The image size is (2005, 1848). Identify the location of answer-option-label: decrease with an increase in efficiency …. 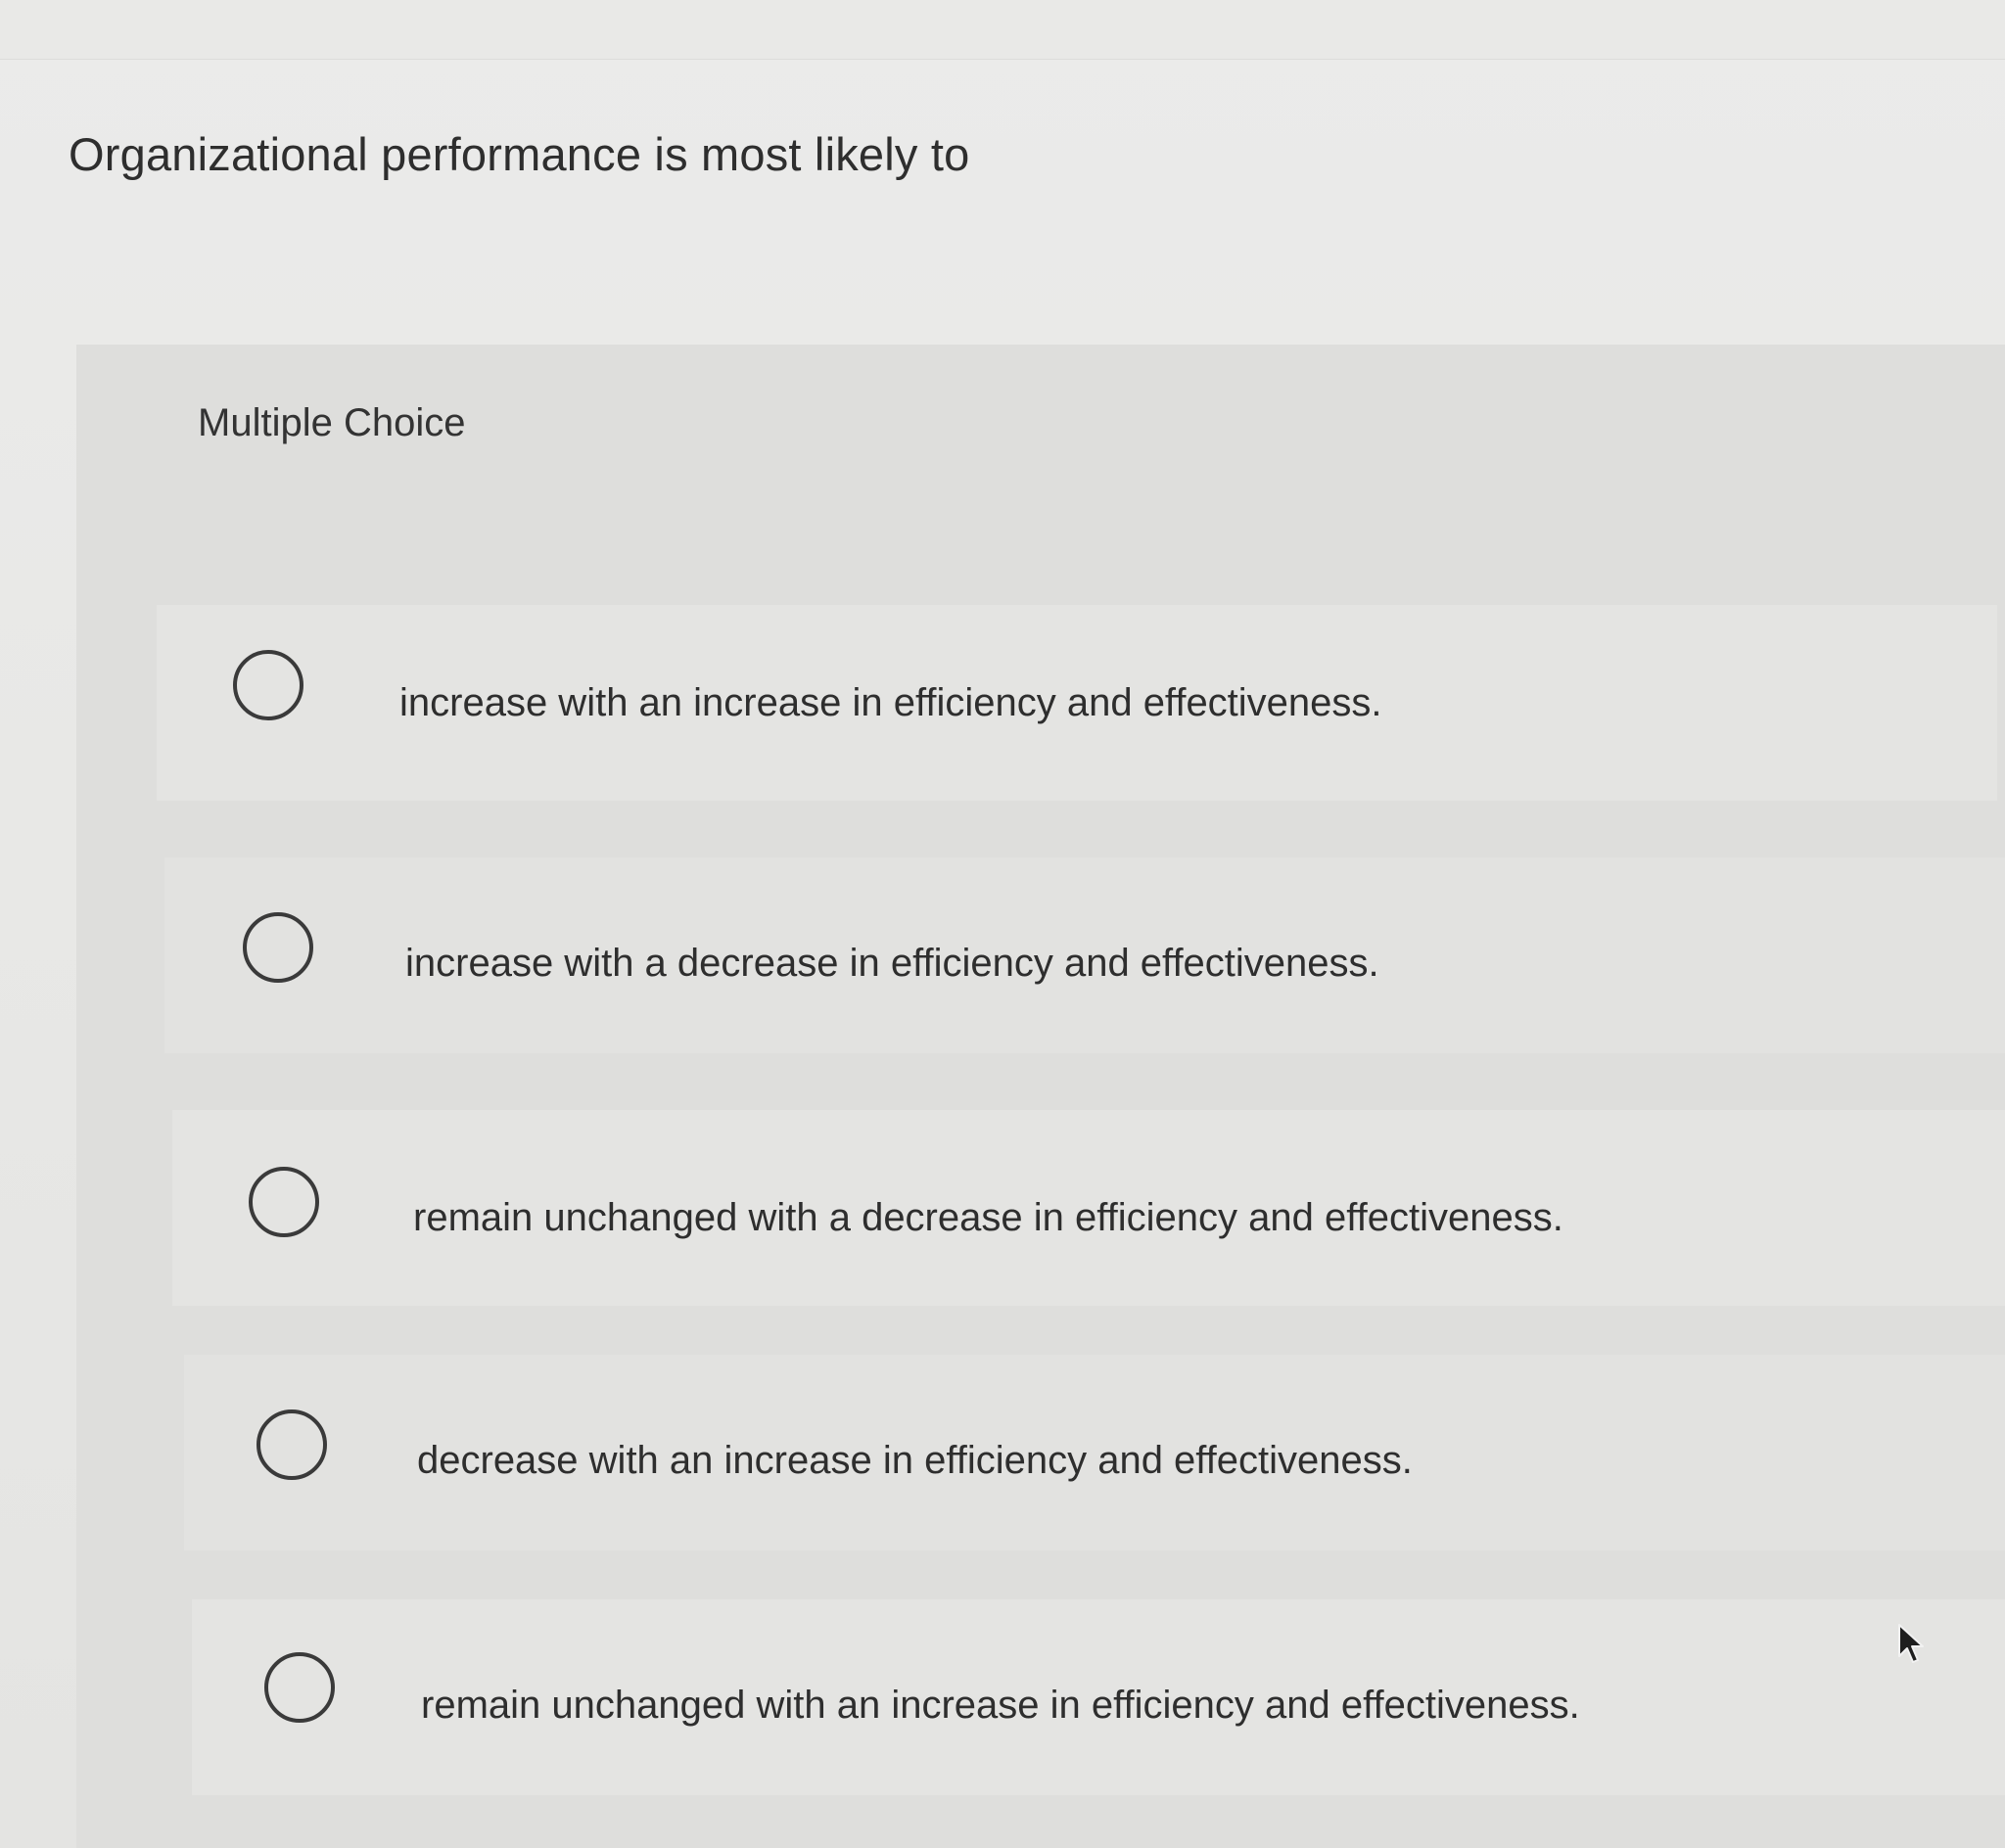
(915, 1460).